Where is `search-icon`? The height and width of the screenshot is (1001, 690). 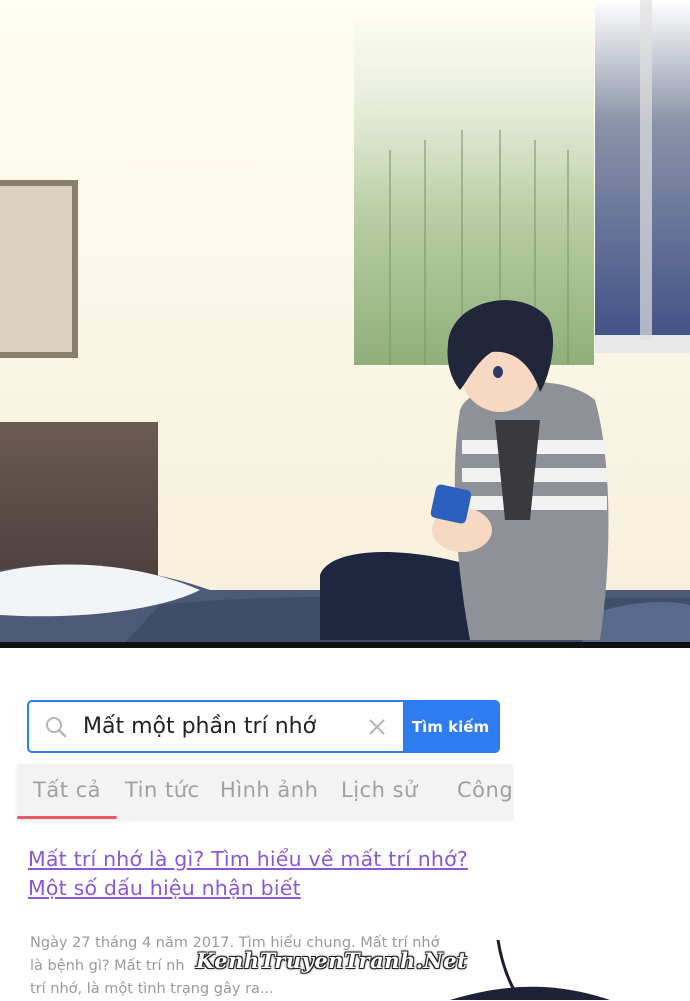
search-icon is located at coordinates (56, 727).